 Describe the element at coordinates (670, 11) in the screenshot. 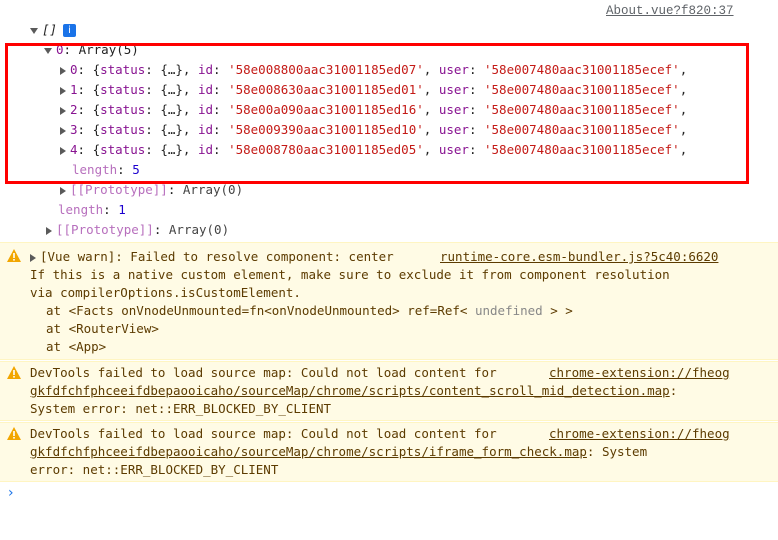

I see `source-file-link: About.vue?f820:37` at that location.